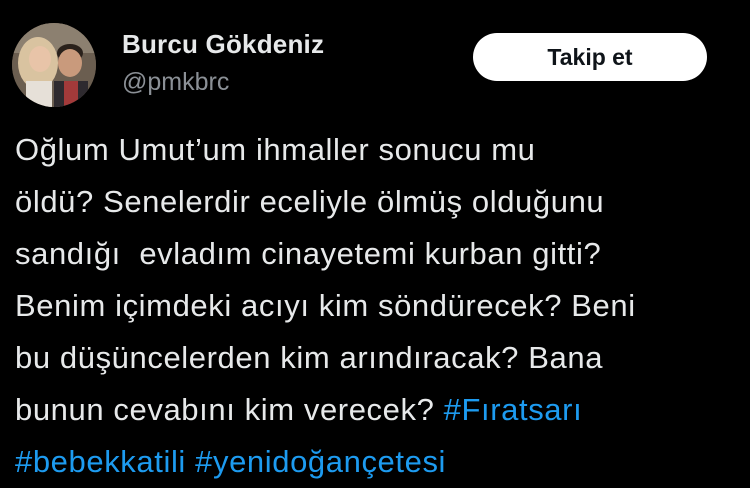  Describe the element at coordinates (309, 357) in the screenshot. I see `tweet-line: bu düşüncelerden kim arındıracak? Bana` at that location.